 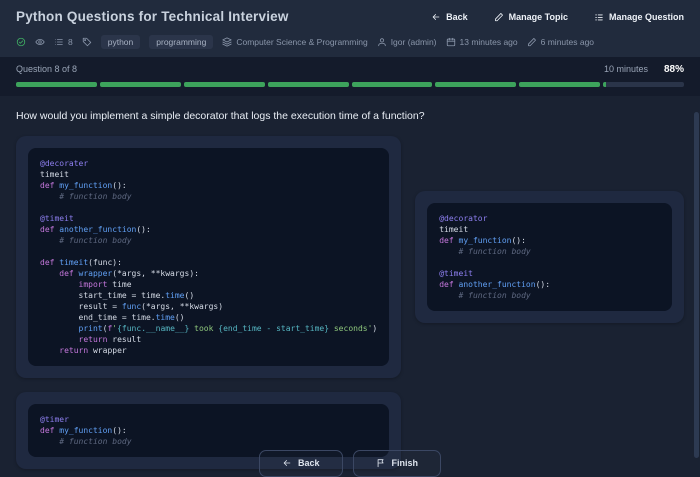 What do you see at coordinates (120, 42) in the screenshot?
I see `tag-python: python` at bounding box center [120, 42].